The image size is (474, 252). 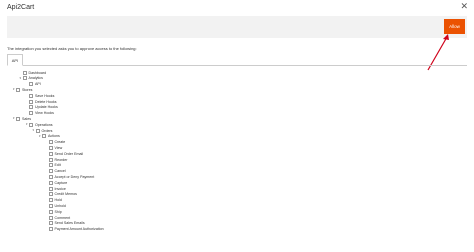 I want to click on tree-node: ▾ Sales, so click(x=22, y=118).